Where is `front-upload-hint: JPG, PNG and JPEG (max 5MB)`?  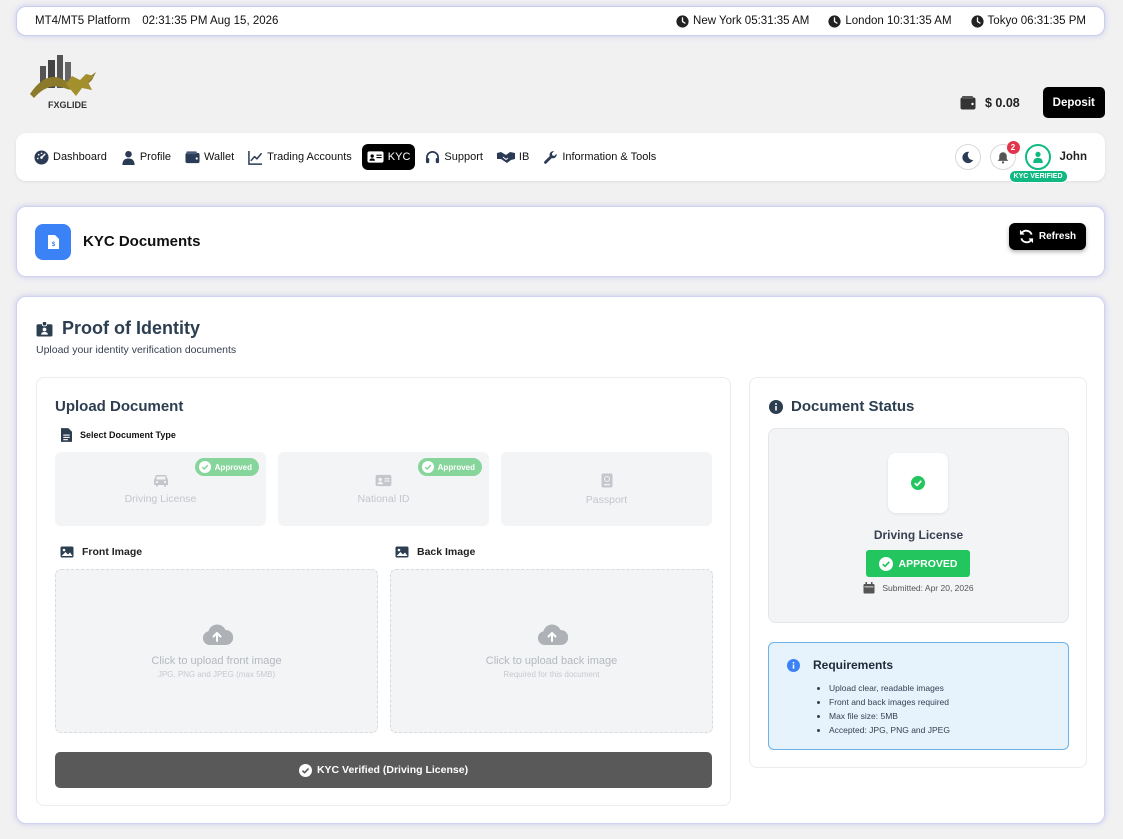 front-upload-hint: JPG, PNG and JPEG (max 5MB) is located at coordinates (216, 674).